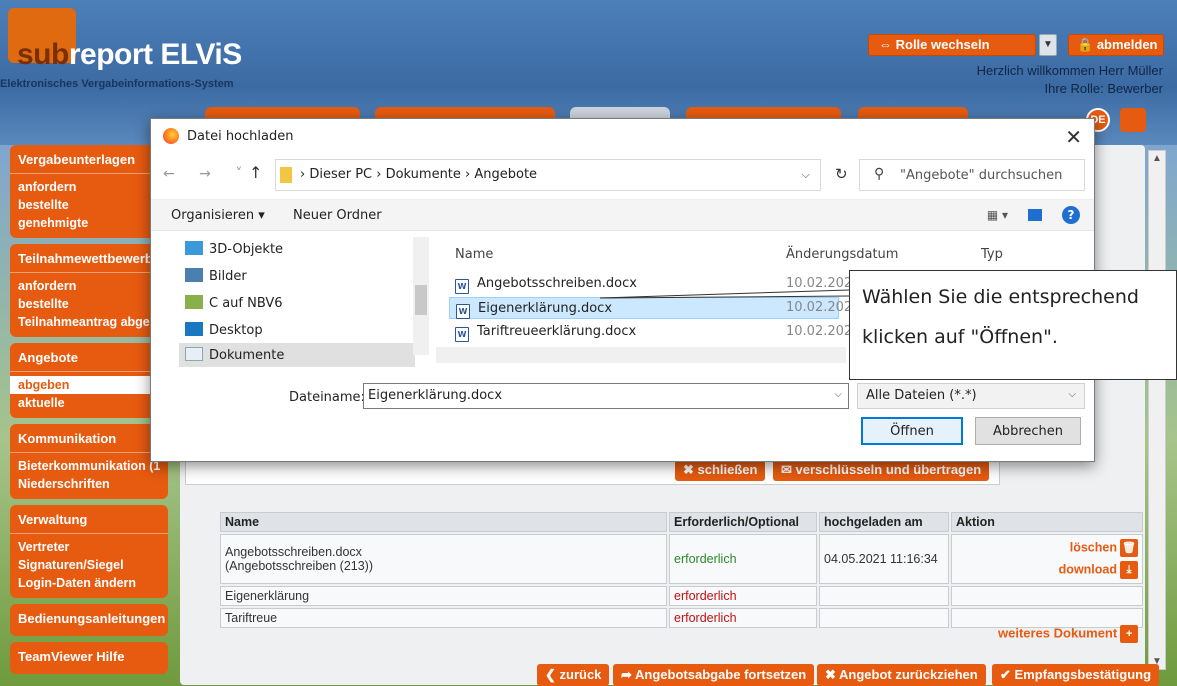 This screenshot has height=686, width=1177. Describe the element at coordinates (1000, 297) in the screenshot. I see `callout-line: Wählen Sie die entsprechend` at that location.